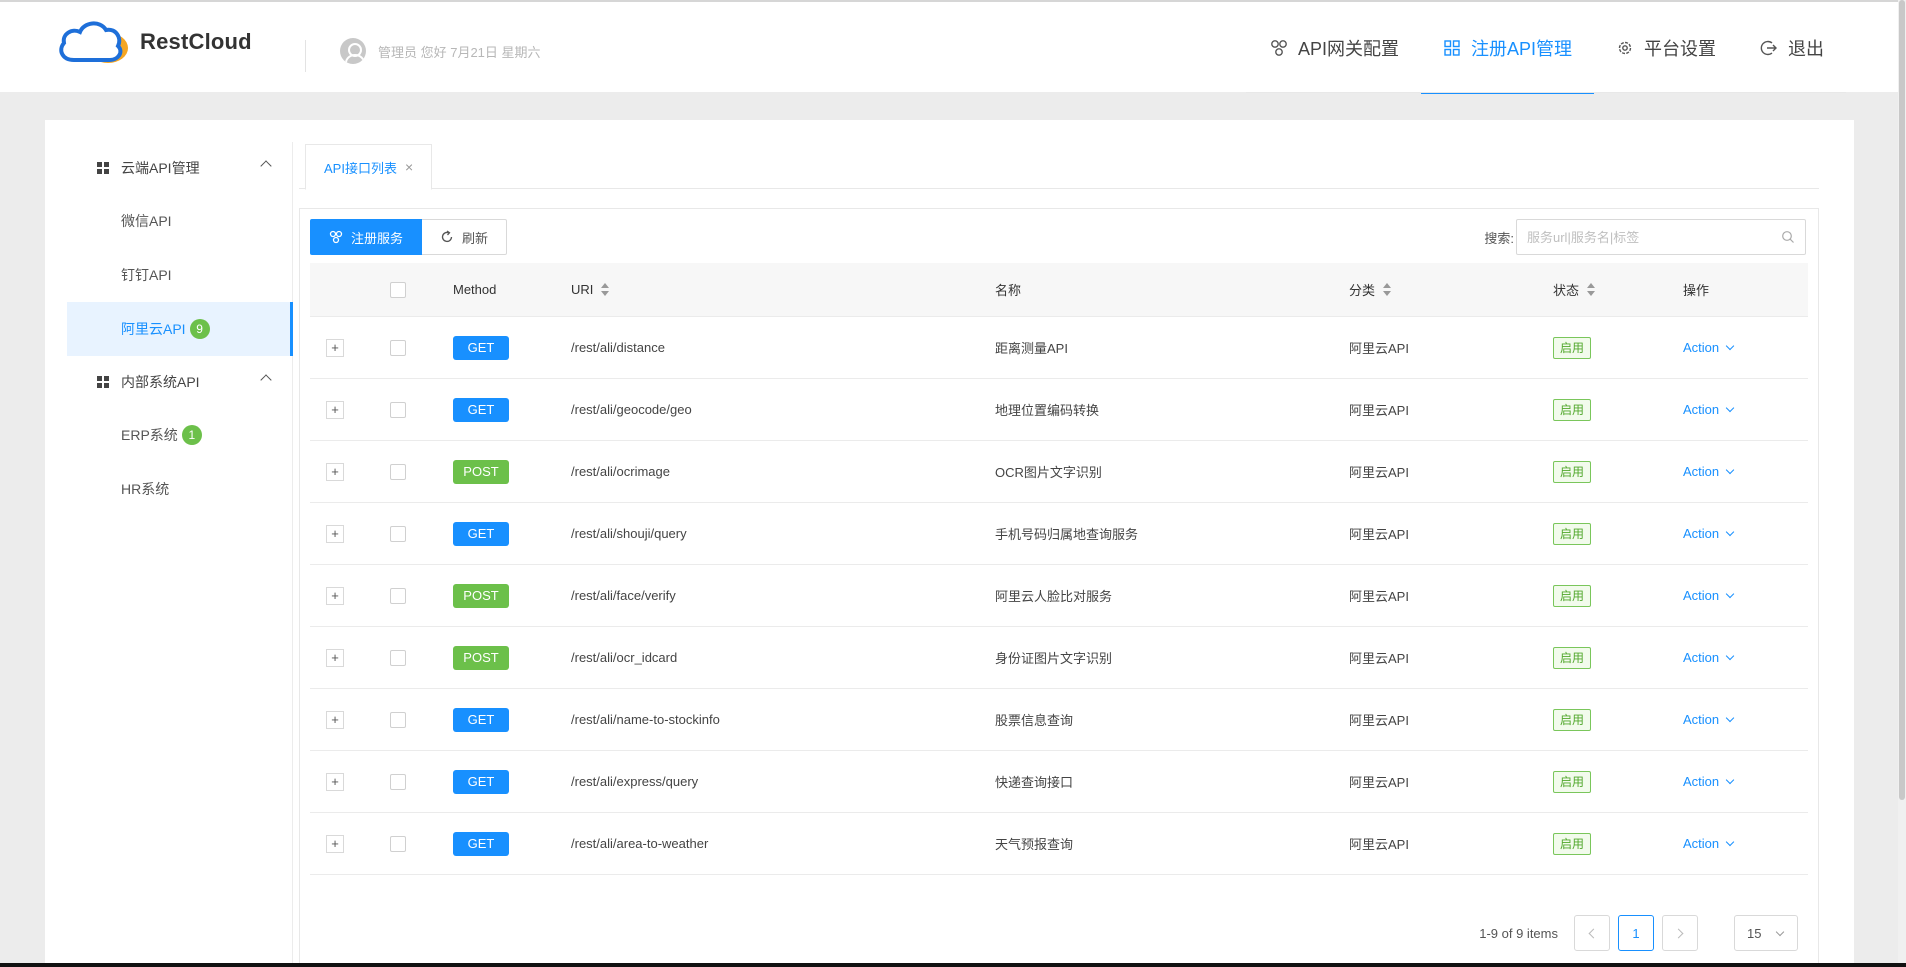 This screenshot has width=1906, height=967. Describe the element at coordinates (179, 435) in the screenshot. I see `sidebar-item-erp: ERP系统 1` at that location.